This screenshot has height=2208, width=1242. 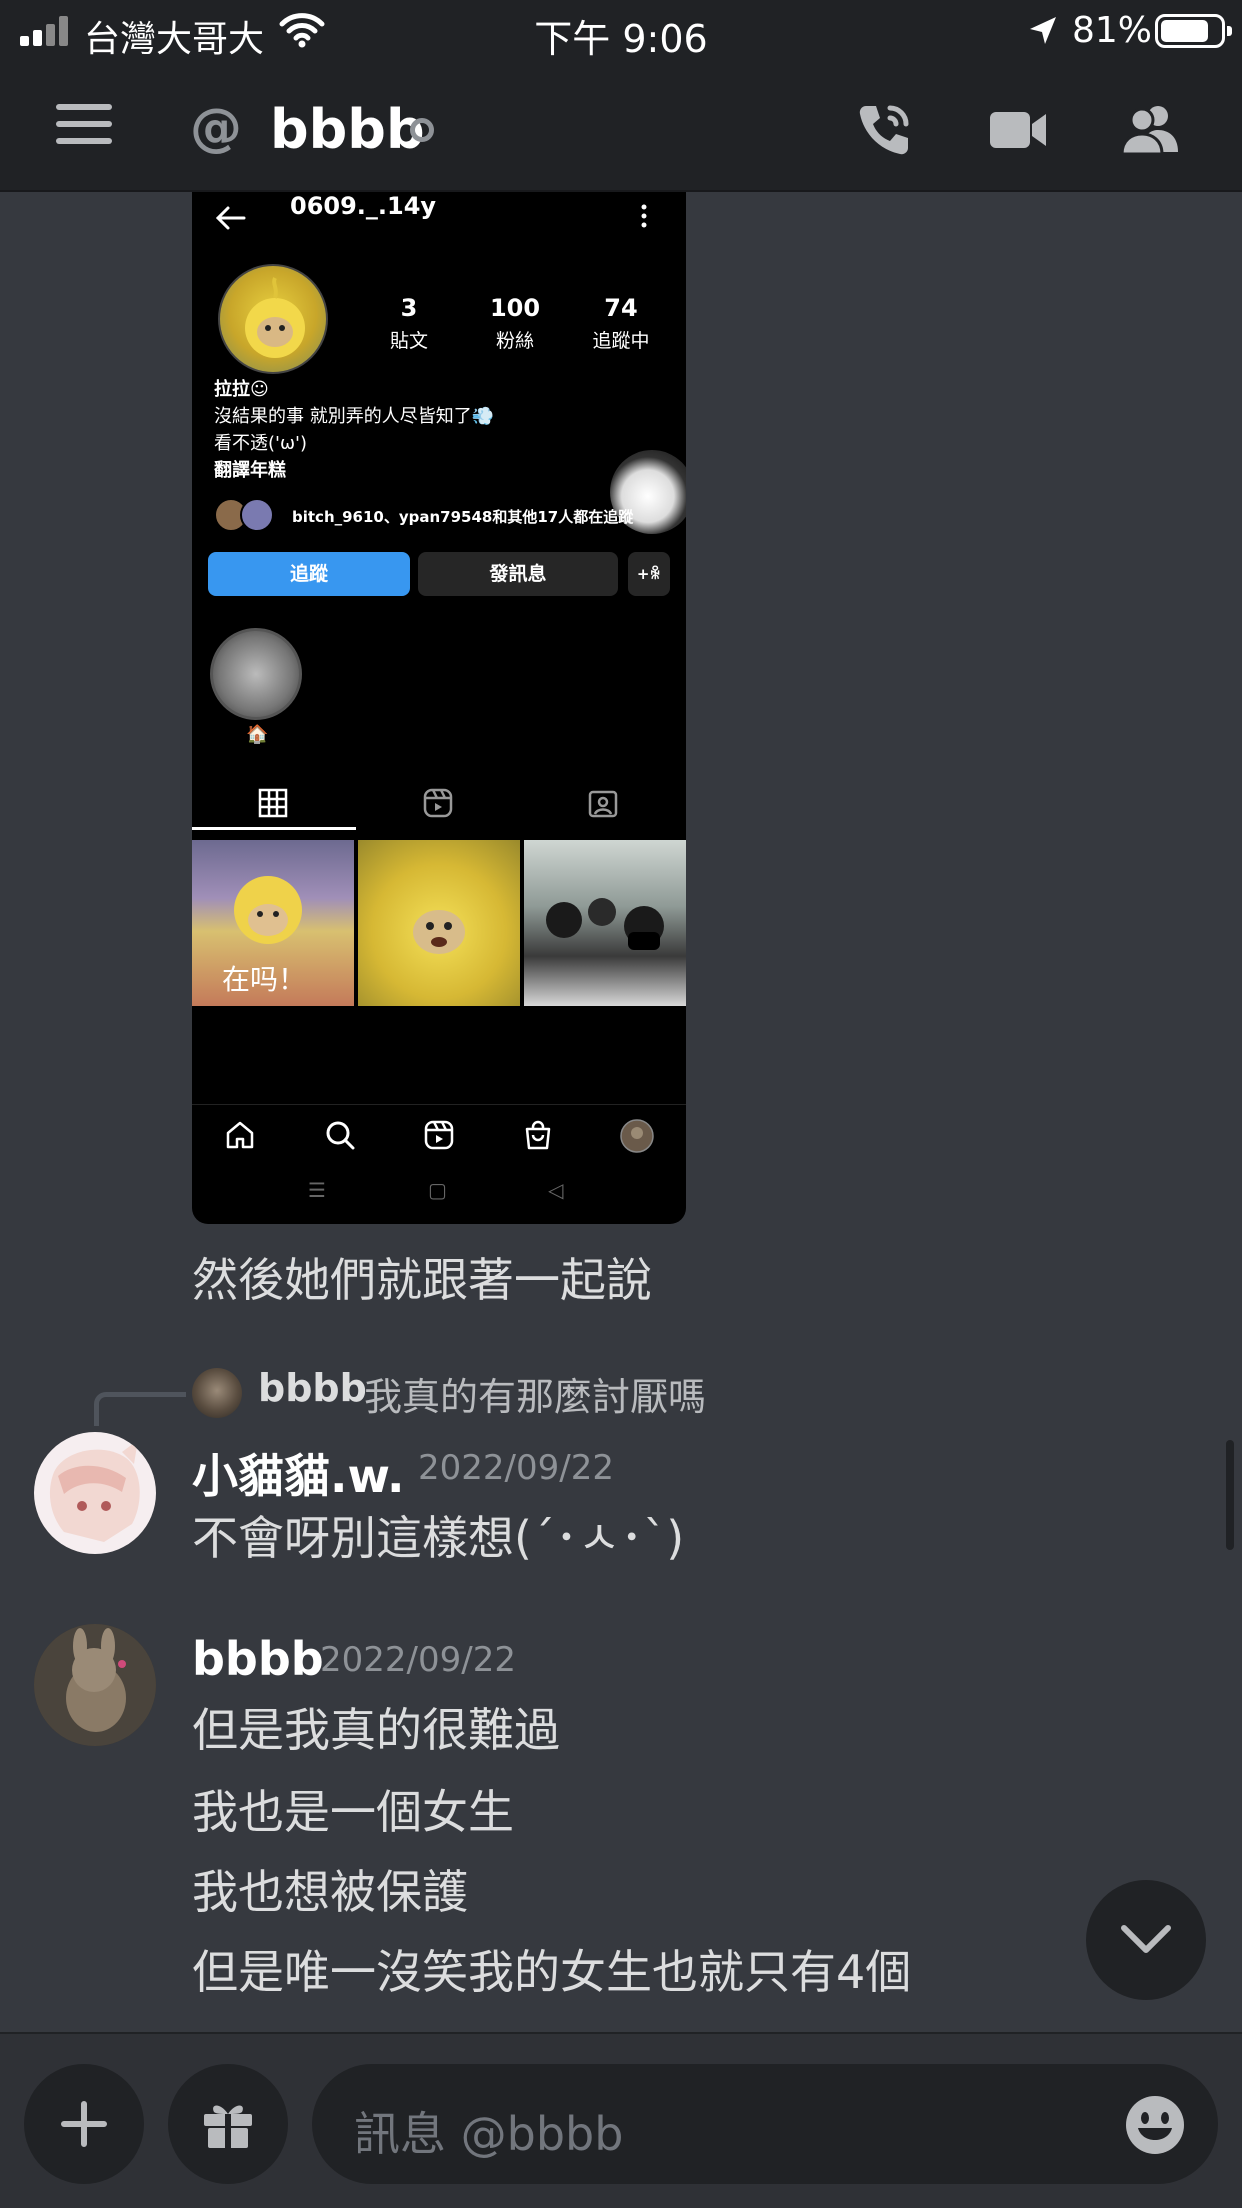 What do you see at coordinates (644, 216) in the screenshot?
I see `more-options-icon` at bounding box center [644, 216].